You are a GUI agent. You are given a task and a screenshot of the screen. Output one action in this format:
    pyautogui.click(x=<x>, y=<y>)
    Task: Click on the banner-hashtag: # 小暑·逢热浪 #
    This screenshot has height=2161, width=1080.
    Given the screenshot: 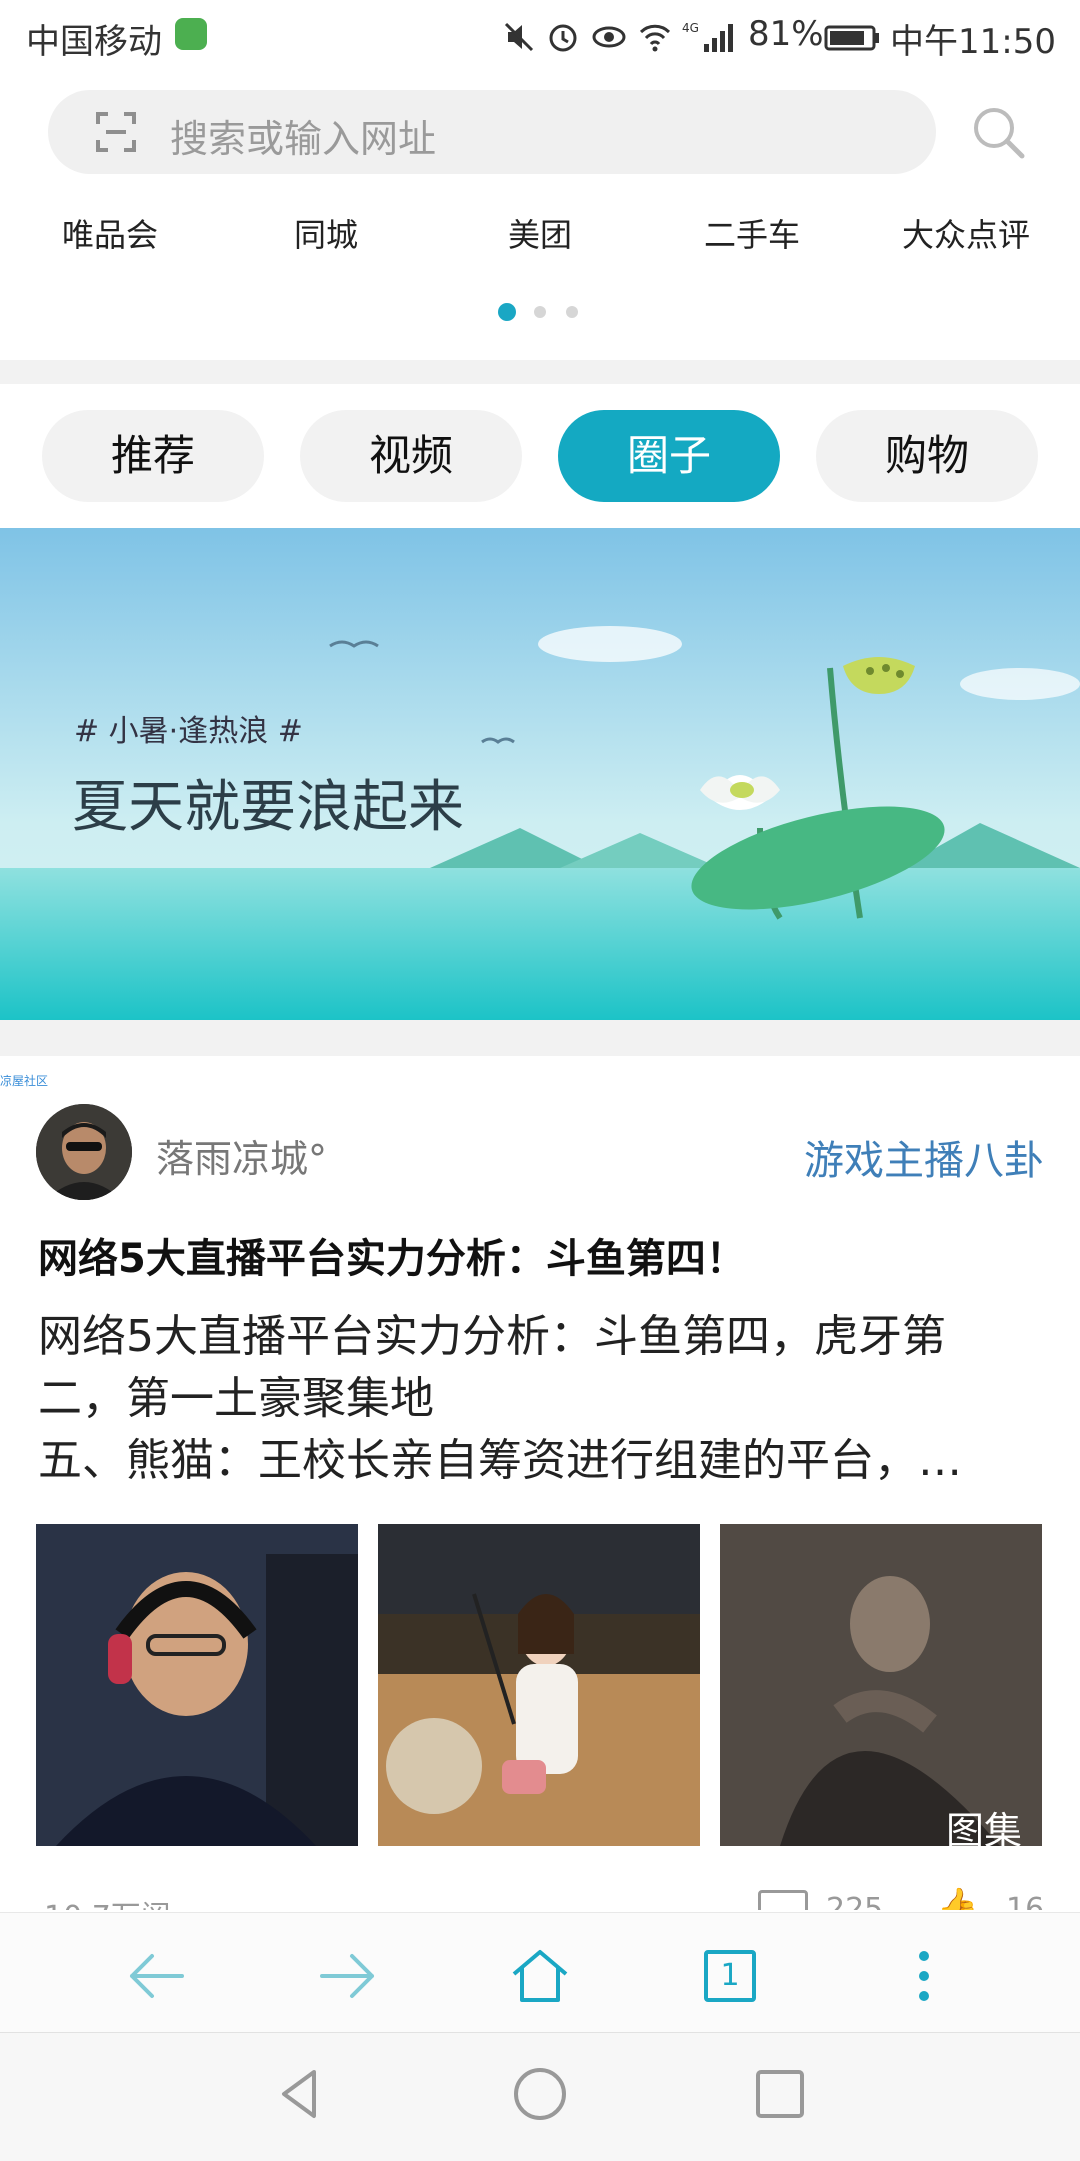 What is the action you would take?
    pyautogui.click(x=188, y=731)
    